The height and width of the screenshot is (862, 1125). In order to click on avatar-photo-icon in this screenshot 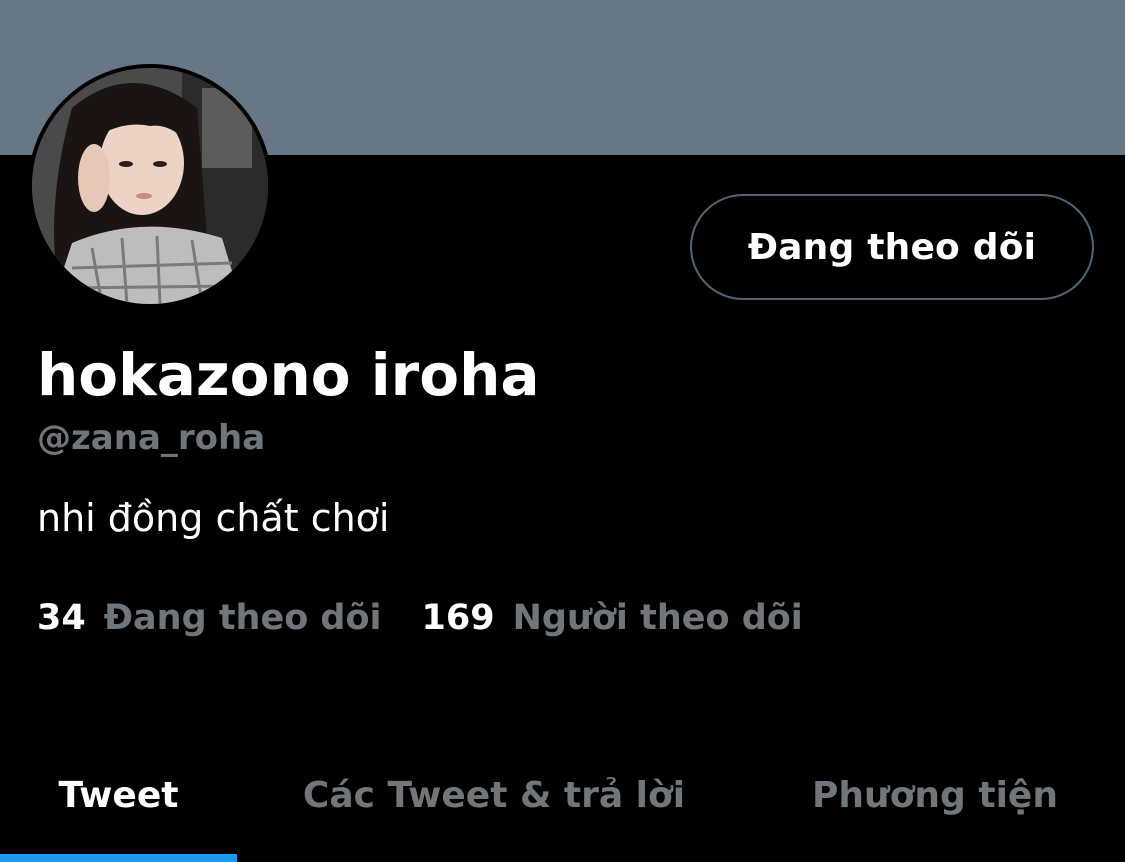, I will do `click(150, 186)`.